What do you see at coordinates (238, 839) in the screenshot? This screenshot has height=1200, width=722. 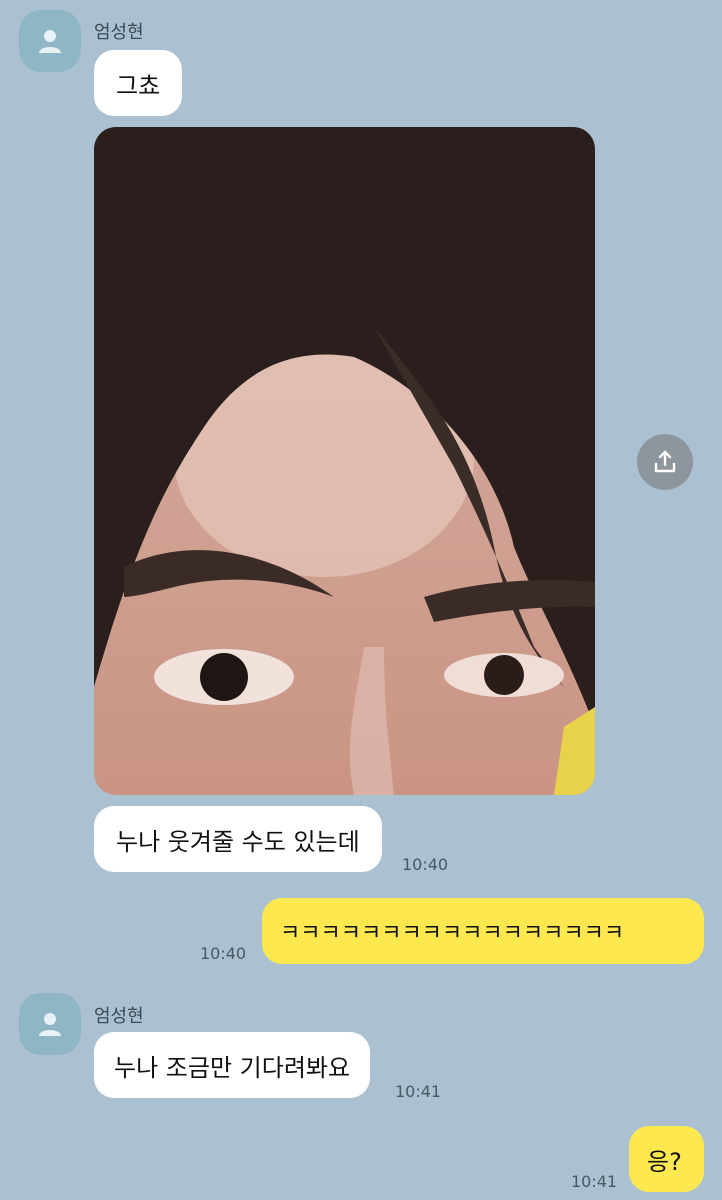 I see `message-bubble: 누나 웃겨줄 수도 있는데` at bounding box center [238, 839].